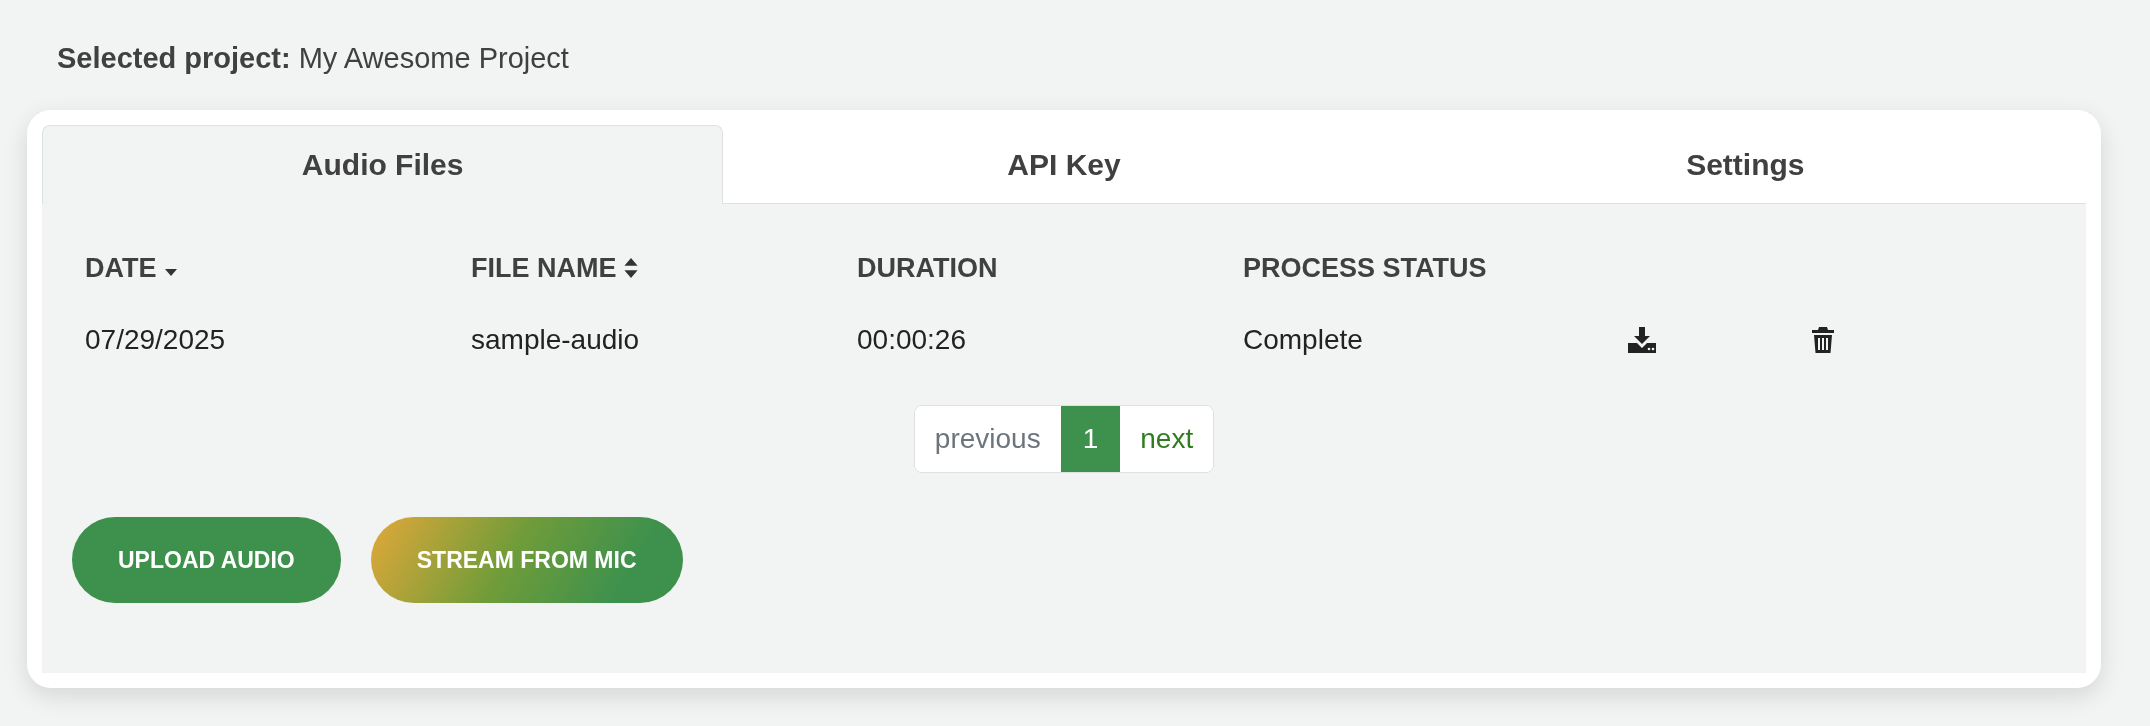 Image resolution: width=2150 pixels, height=726 pixels. I want to click on tab: Audio Files, so click(383, 164).